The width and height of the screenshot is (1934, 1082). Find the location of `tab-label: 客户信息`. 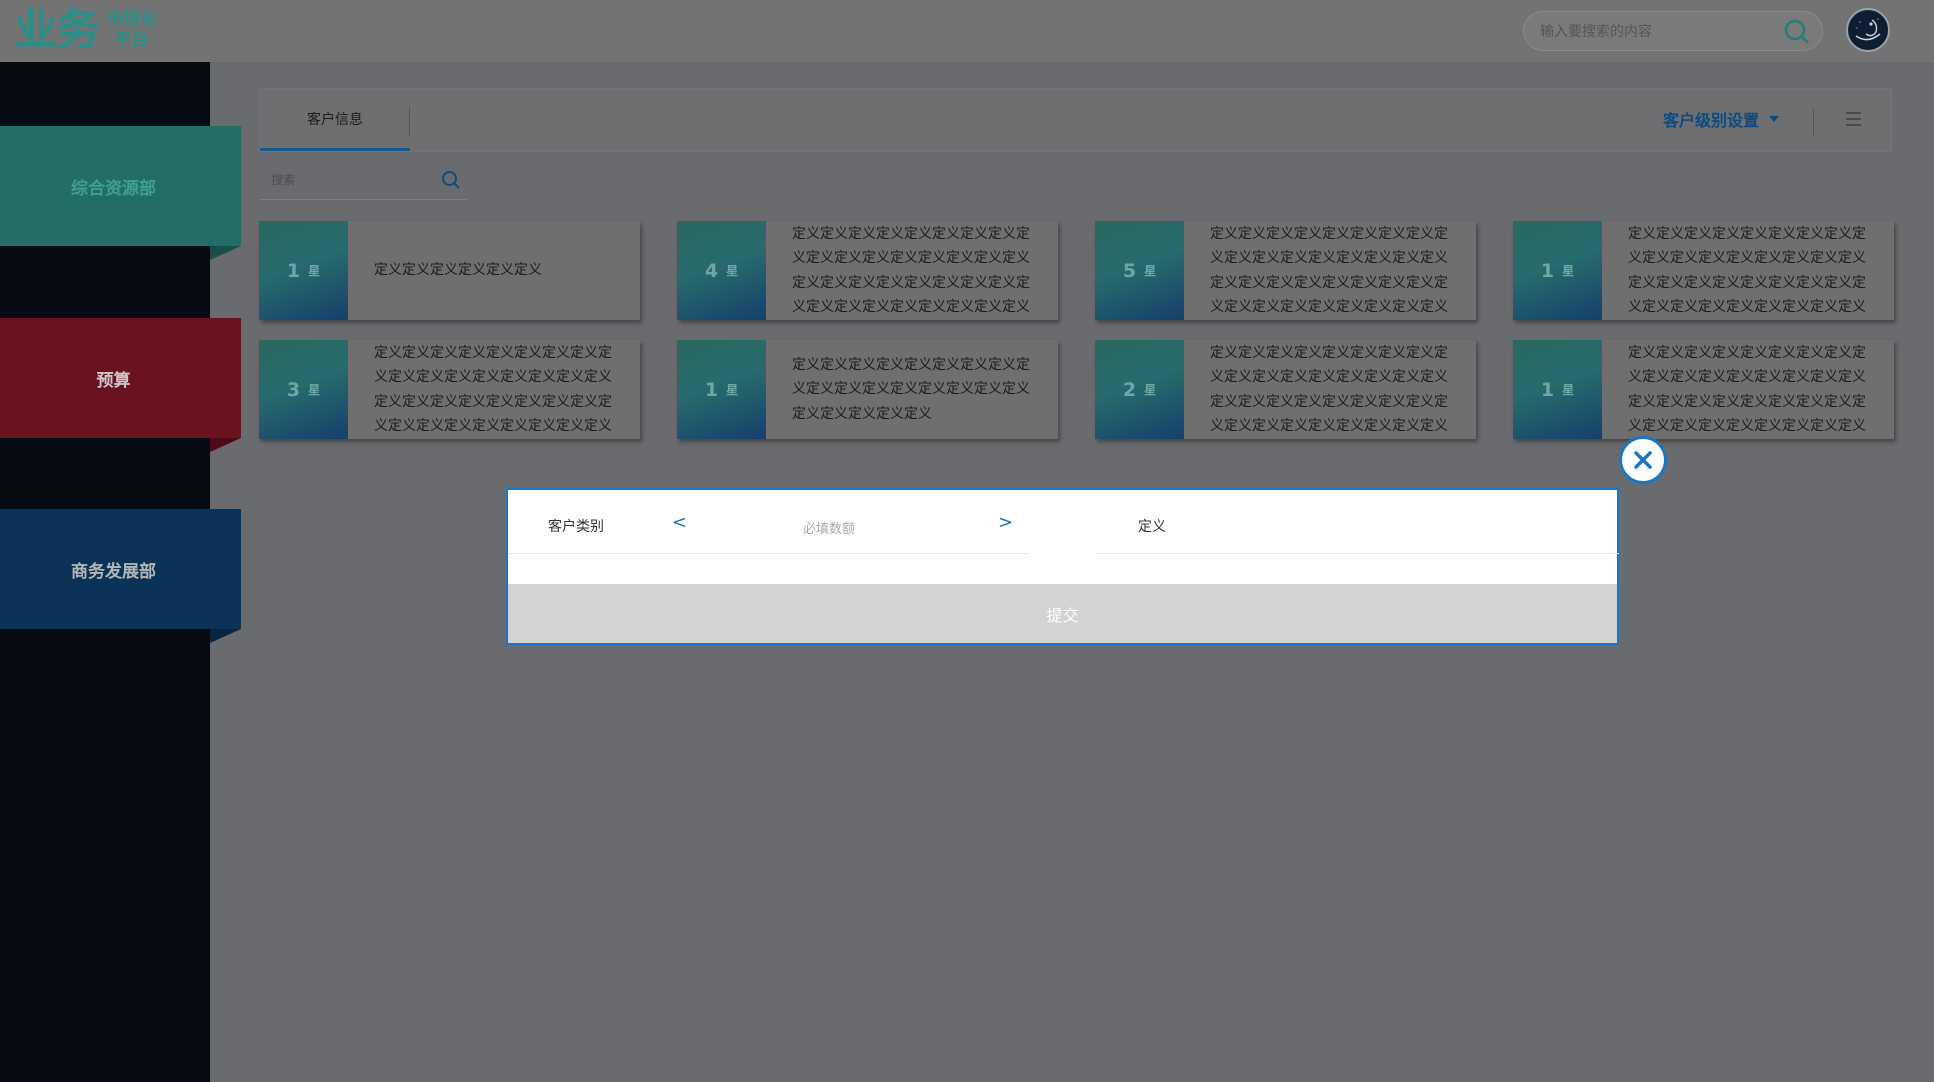

tab-label: 客户信息 is located at coordinates (335, 119).